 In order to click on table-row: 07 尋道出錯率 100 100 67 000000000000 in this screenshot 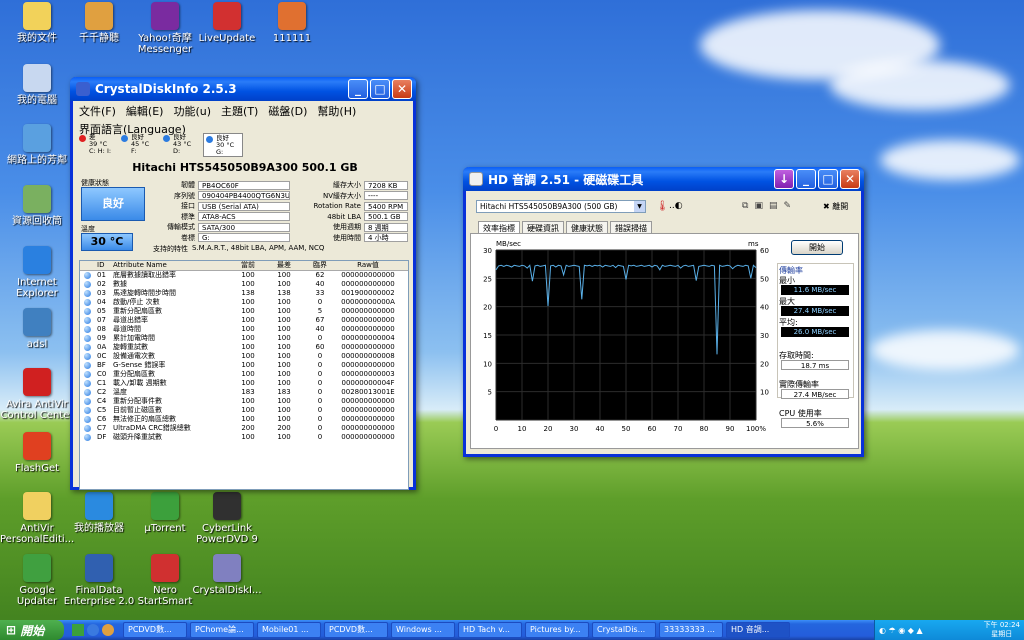, I will do `click(244, 320)`.